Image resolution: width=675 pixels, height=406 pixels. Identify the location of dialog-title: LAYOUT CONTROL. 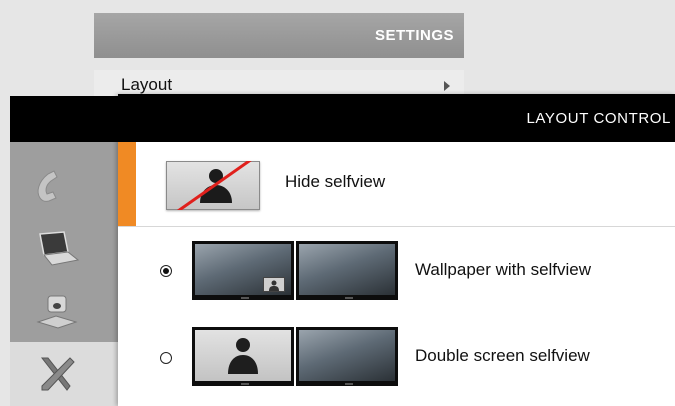
(598, 118).